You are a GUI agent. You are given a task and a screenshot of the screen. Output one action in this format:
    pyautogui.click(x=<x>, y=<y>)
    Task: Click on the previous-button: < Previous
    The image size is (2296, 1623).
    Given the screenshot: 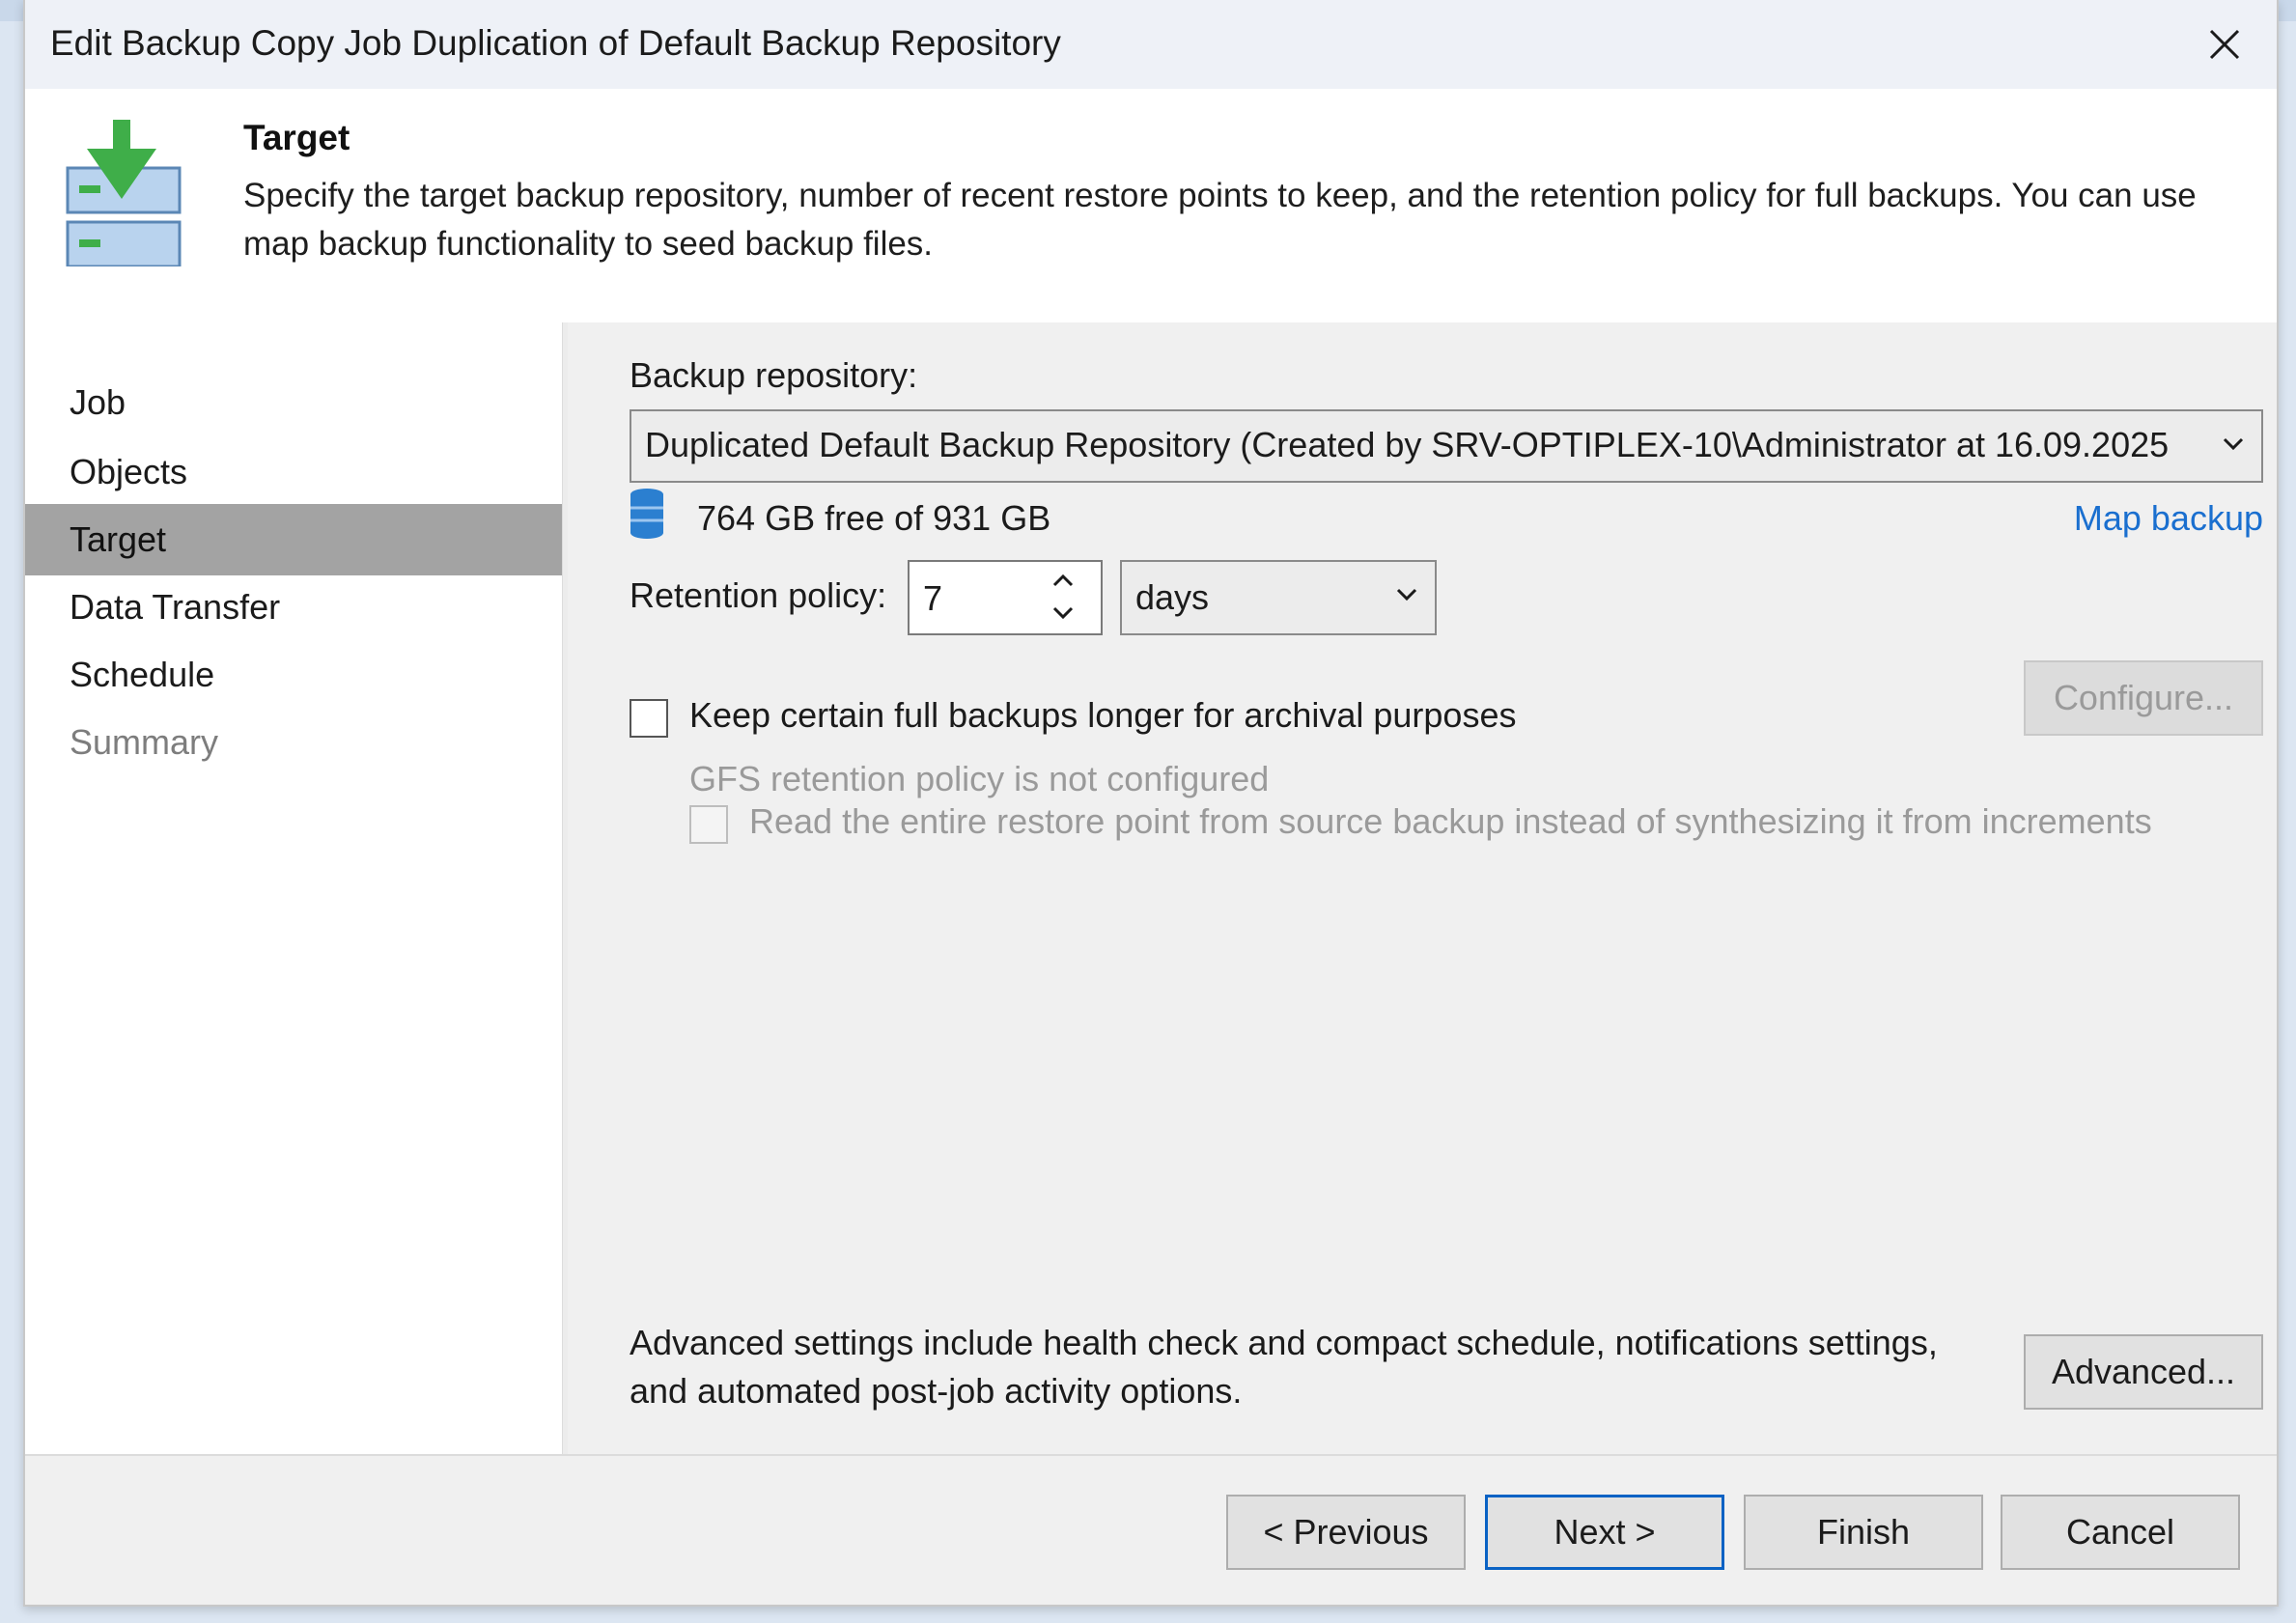 What is the action you would take?
    pyautogui.click(x=1346, y=1532)
    